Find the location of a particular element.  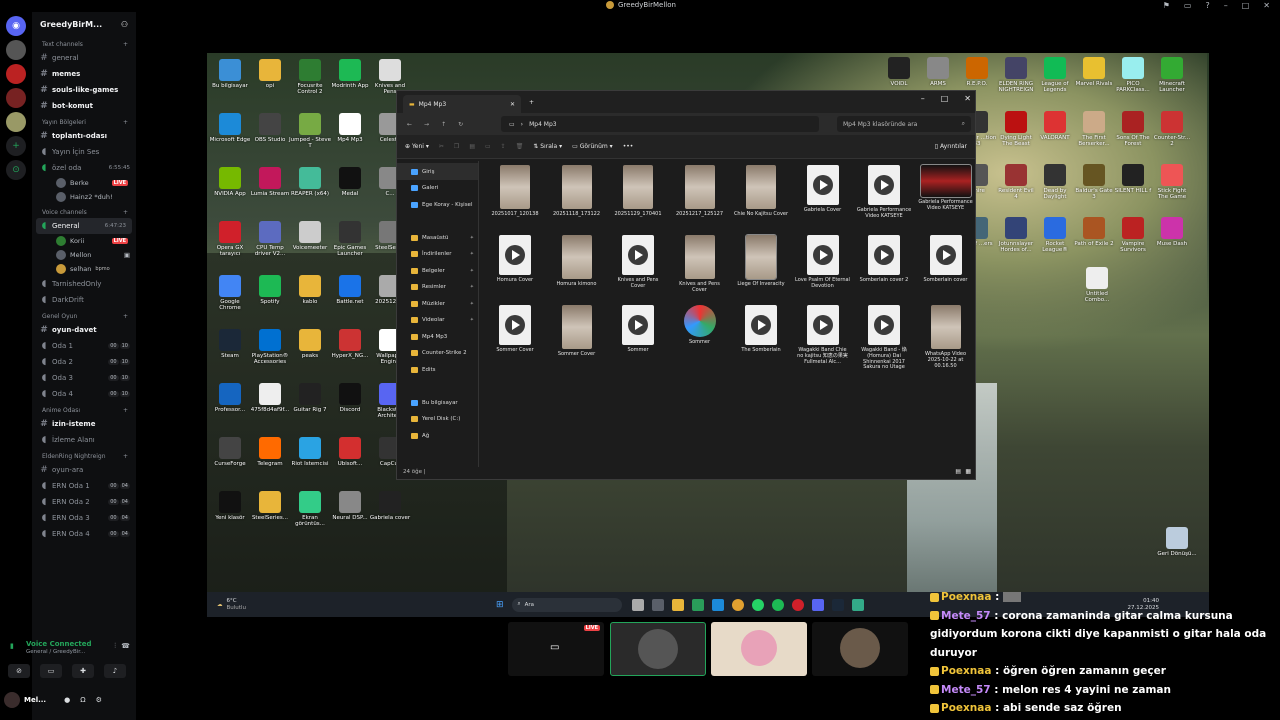

file-item: Homura Cover is located at coordinates (515, 259).